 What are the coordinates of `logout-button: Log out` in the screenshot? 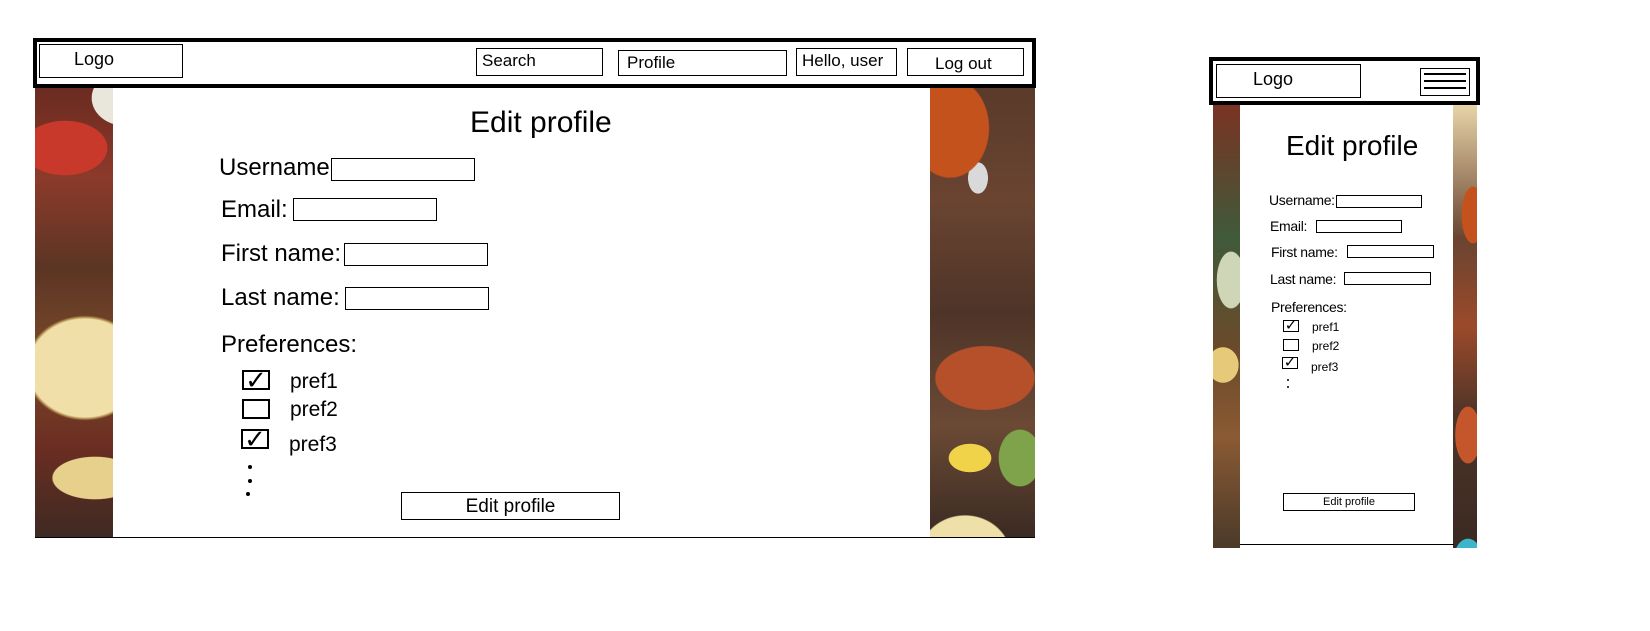 It's located at (965, 62).